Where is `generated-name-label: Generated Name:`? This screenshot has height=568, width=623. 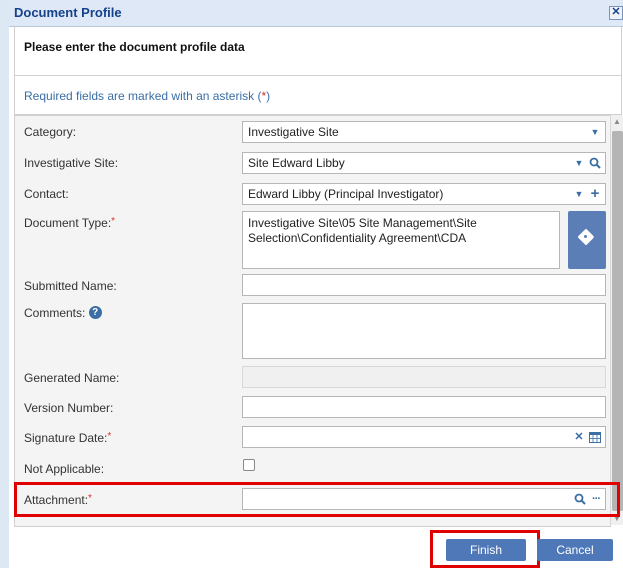 generated-name-label: Generated Name: is located at coordinates (72, 378).